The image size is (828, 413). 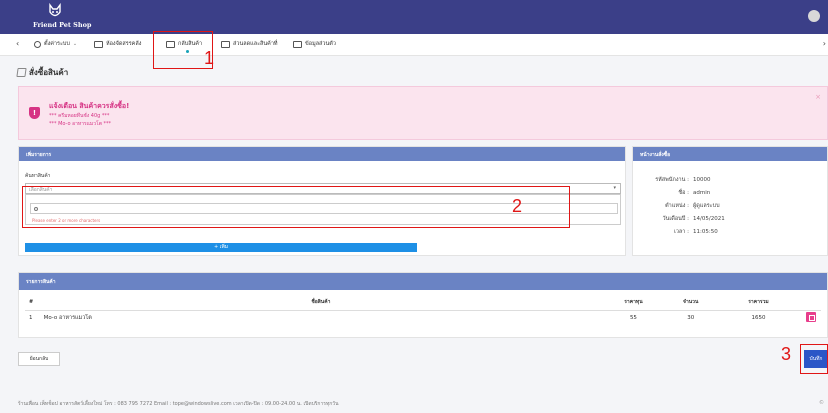 What do you see at coordinates (810, 302) in the screenshot?
I see `column-header-action` at bounding box center [810, 302].